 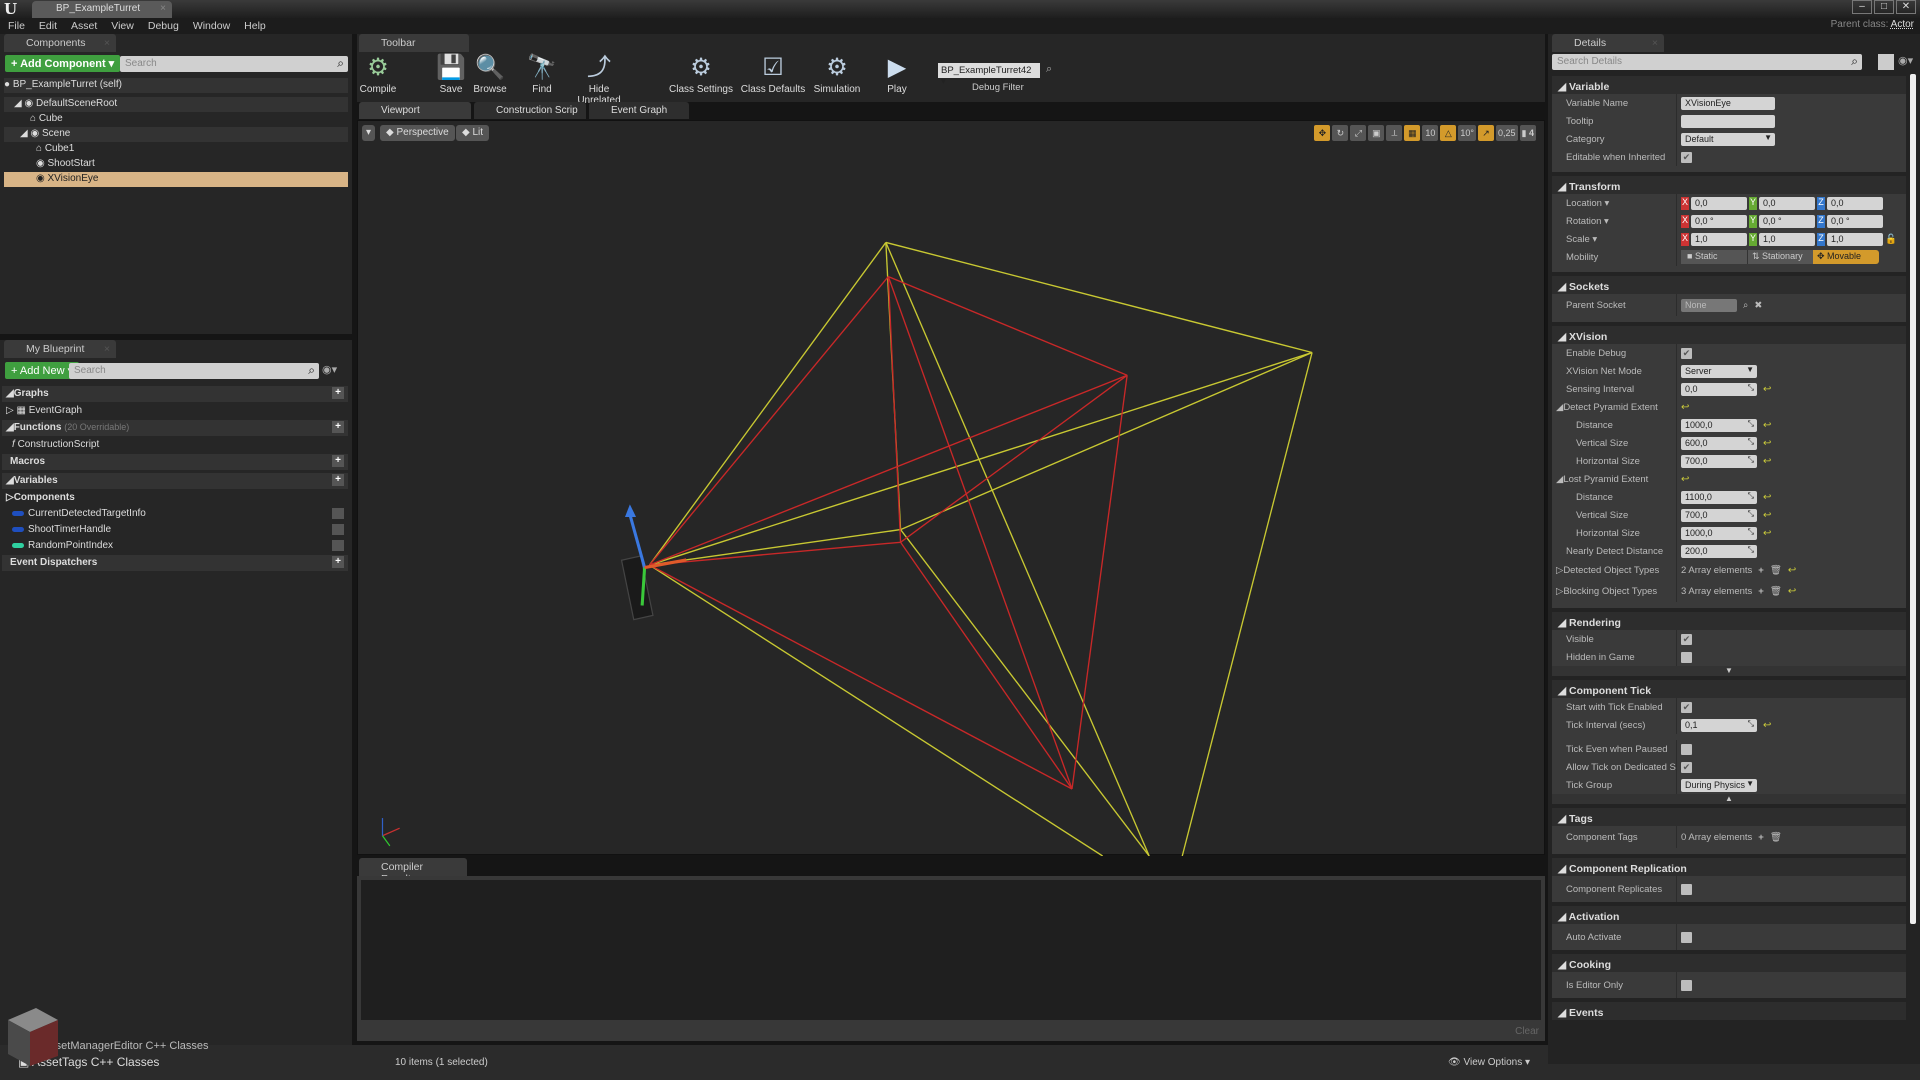 I want to click on section-replication: ◢ Component Replication, so click(x=1729, y=865).